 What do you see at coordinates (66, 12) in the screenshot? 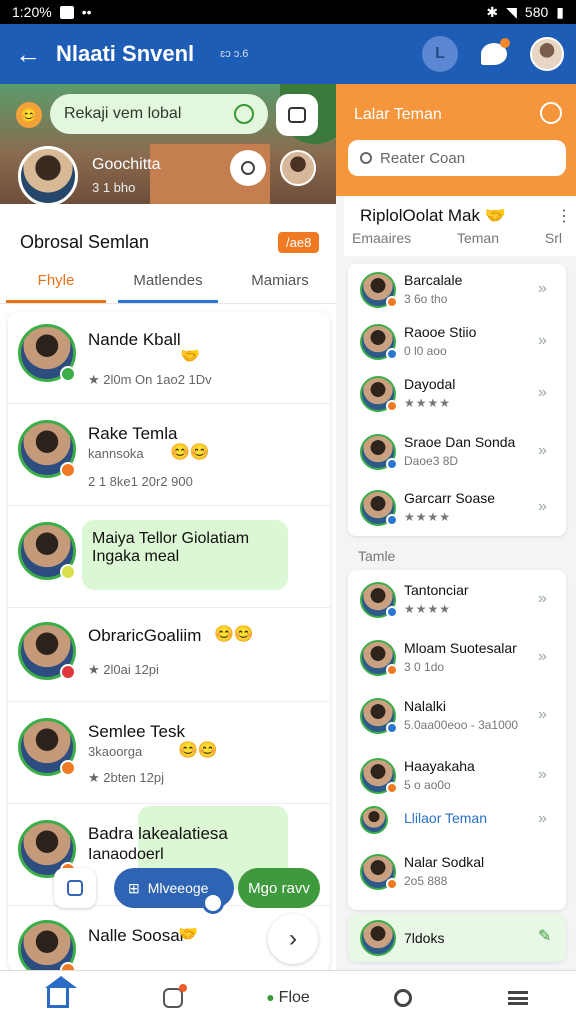
I see `notification-icon` at bounding box center [66, 12].